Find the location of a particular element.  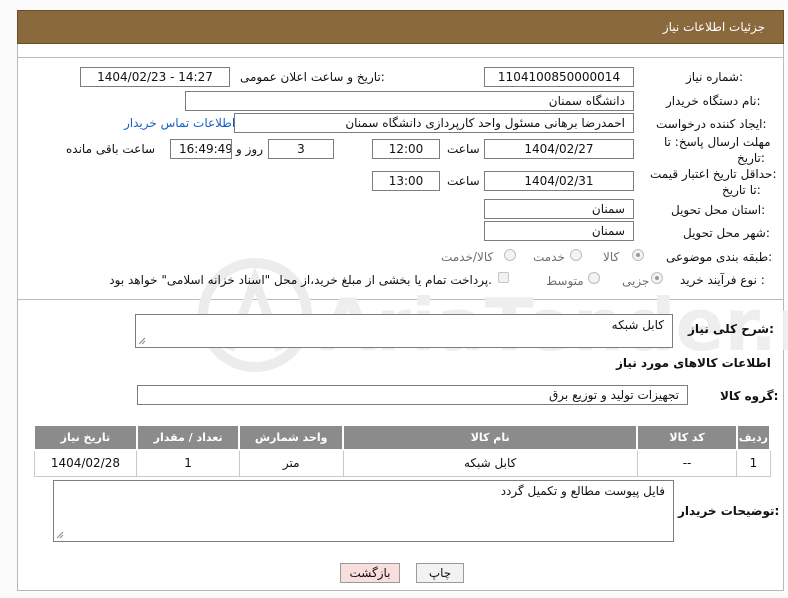

deadline-date-field: 1404/02/27 is located at coordinates (559, 149).